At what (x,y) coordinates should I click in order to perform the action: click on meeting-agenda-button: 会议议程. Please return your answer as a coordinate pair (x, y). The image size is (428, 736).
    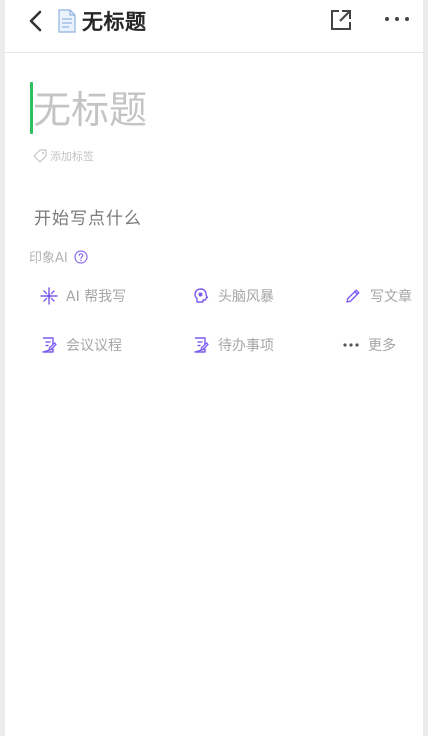
    Looking at the image, I should click on (81, 345).